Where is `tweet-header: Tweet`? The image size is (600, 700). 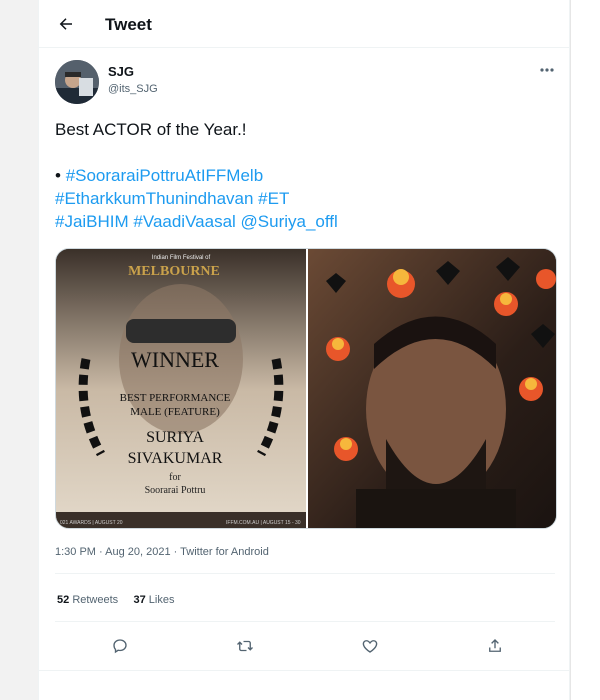 tweet-header: Tweet is located at coordinates (305, 24).